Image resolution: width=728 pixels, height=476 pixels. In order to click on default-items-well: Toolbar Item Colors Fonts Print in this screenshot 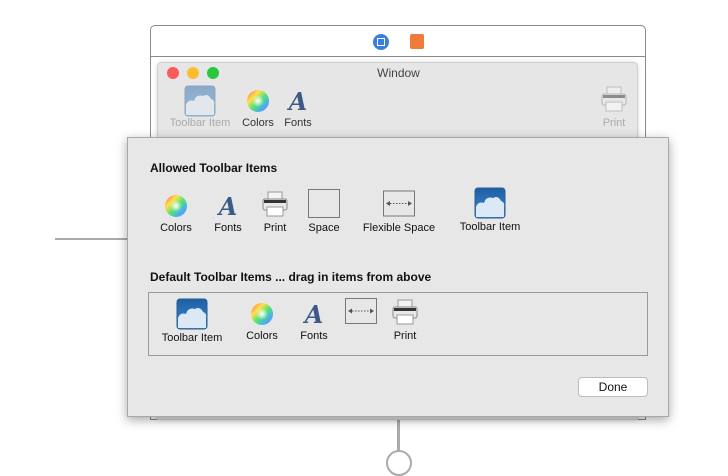, I will do `click(398, 324)`.